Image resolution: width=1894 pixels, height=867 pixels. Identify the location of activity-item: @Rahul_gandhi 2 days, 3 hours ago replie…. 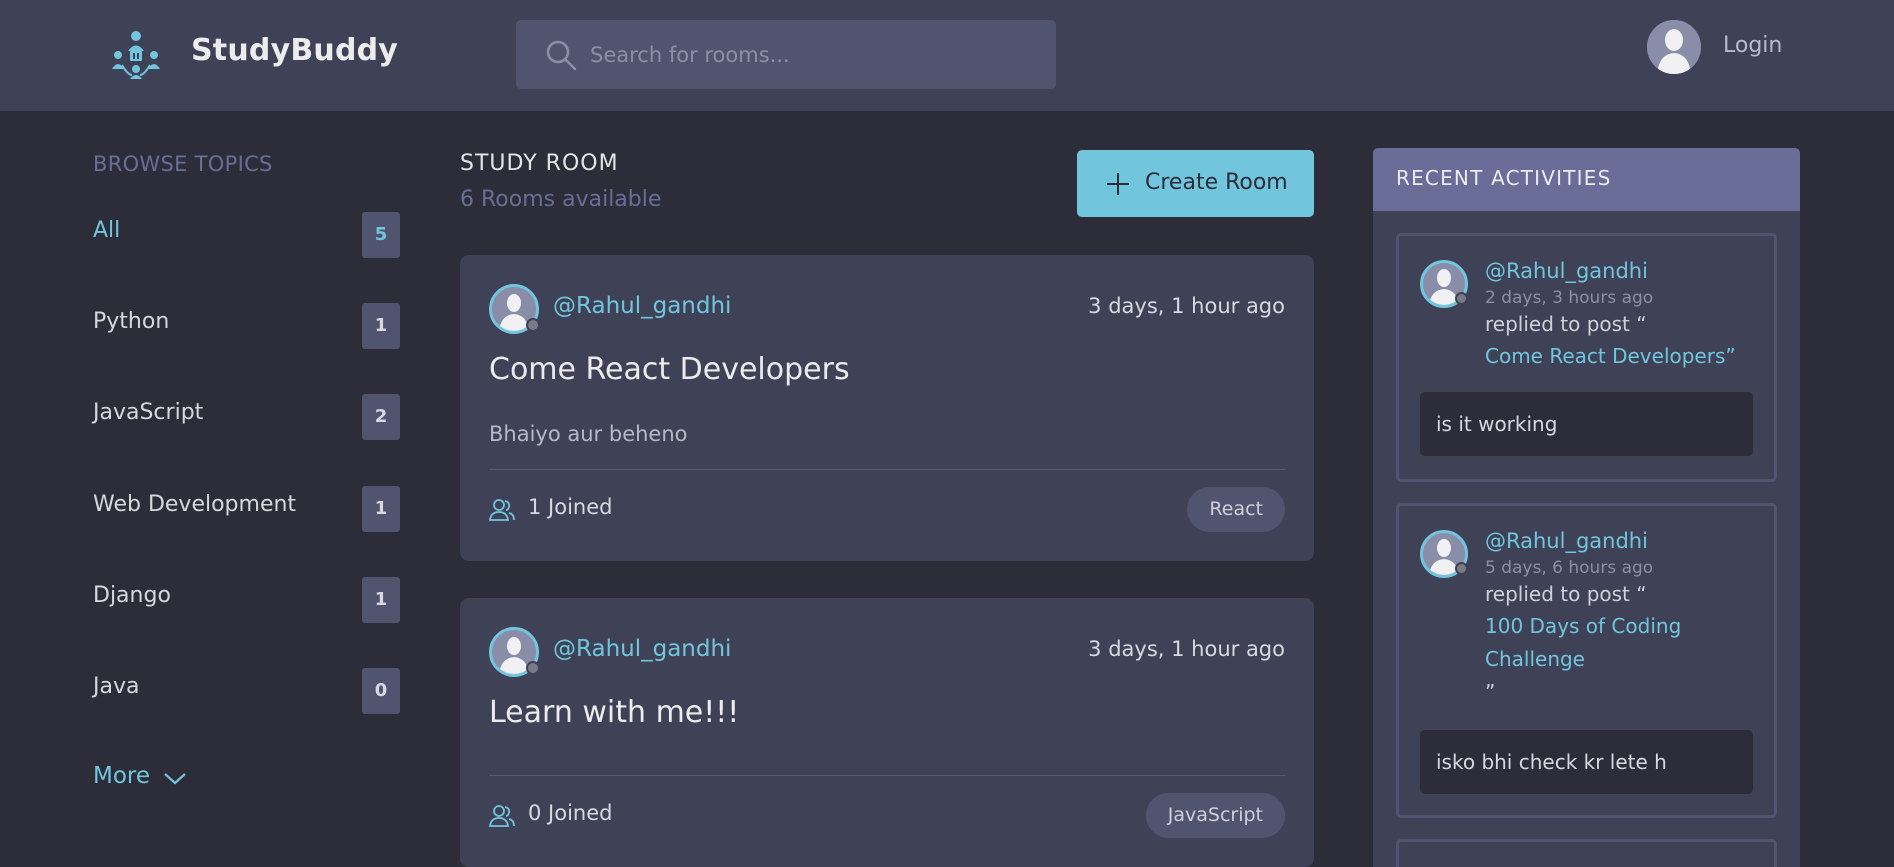
(1586, 357).